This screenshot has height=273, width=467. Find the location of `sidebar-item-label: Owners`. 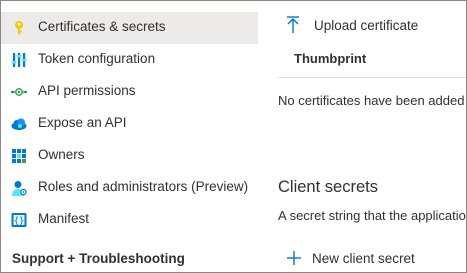

sidebar-item-label: Owners is located at coordinates (61, 154).